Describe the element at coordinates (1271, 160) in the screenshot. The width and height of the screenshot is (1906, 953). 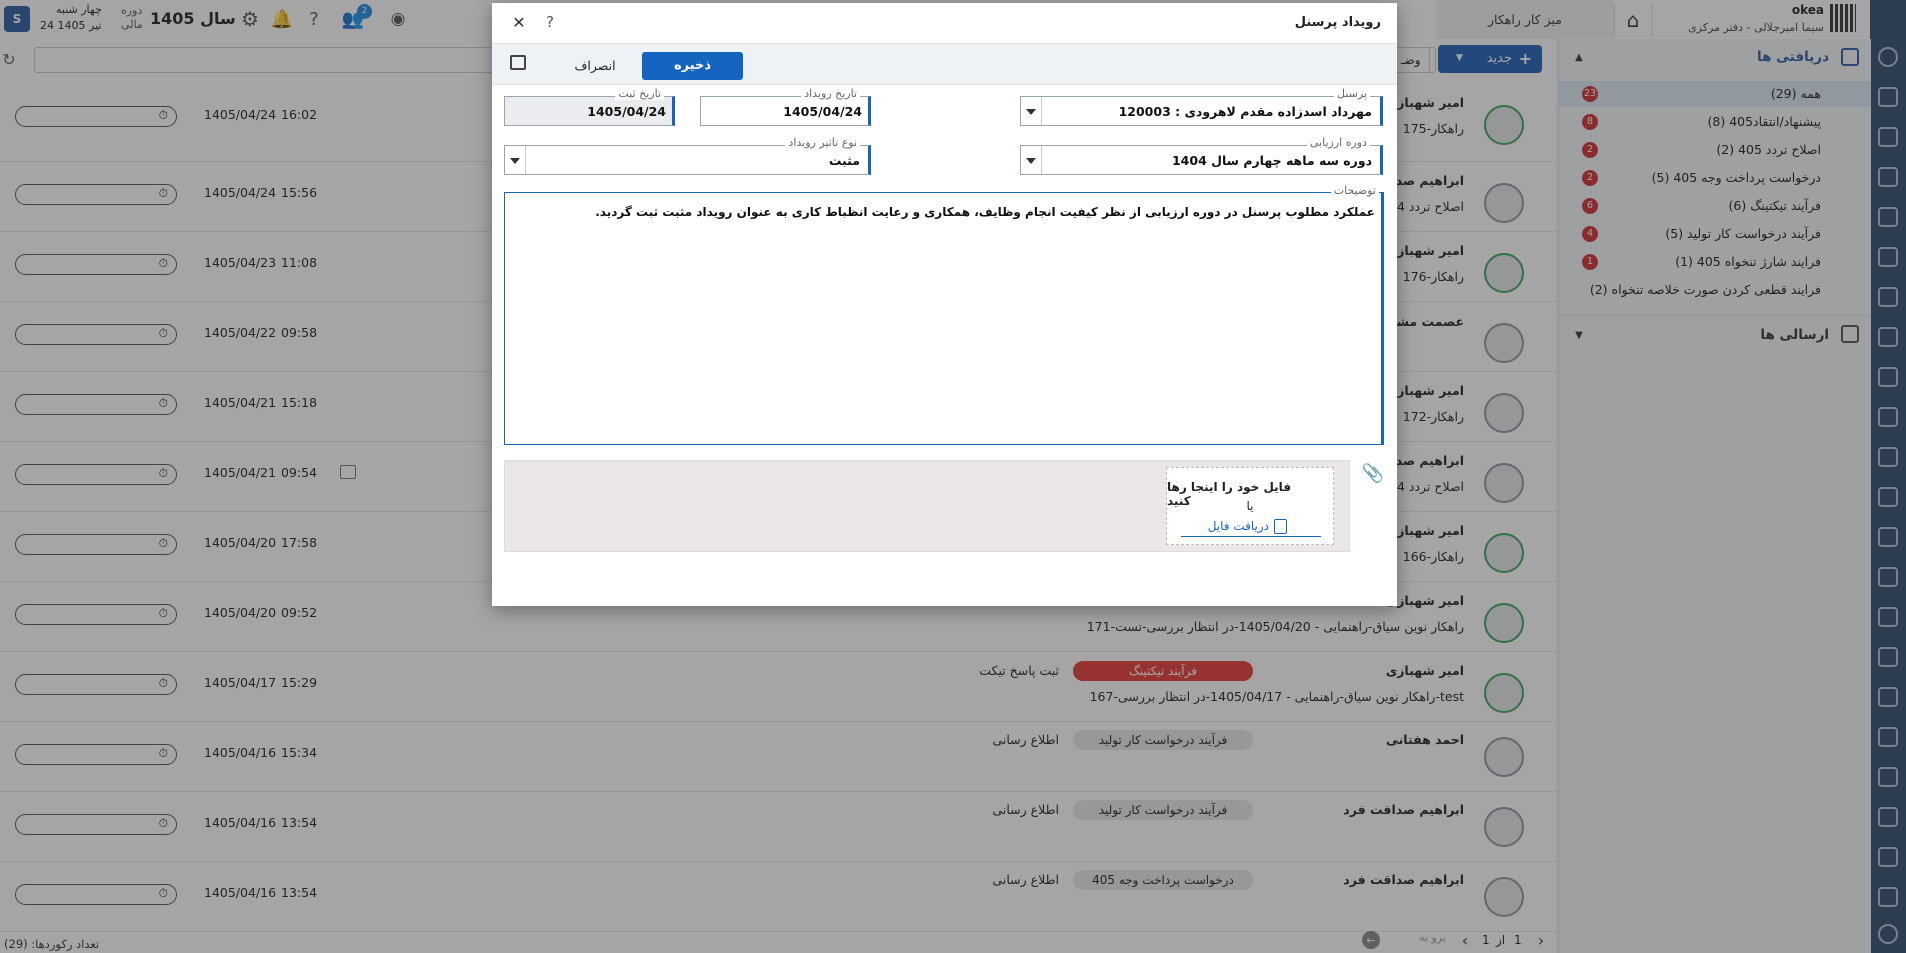
I see `evaluation-period-value: دوره سه ماهه چهارم سال 1404` at that location.